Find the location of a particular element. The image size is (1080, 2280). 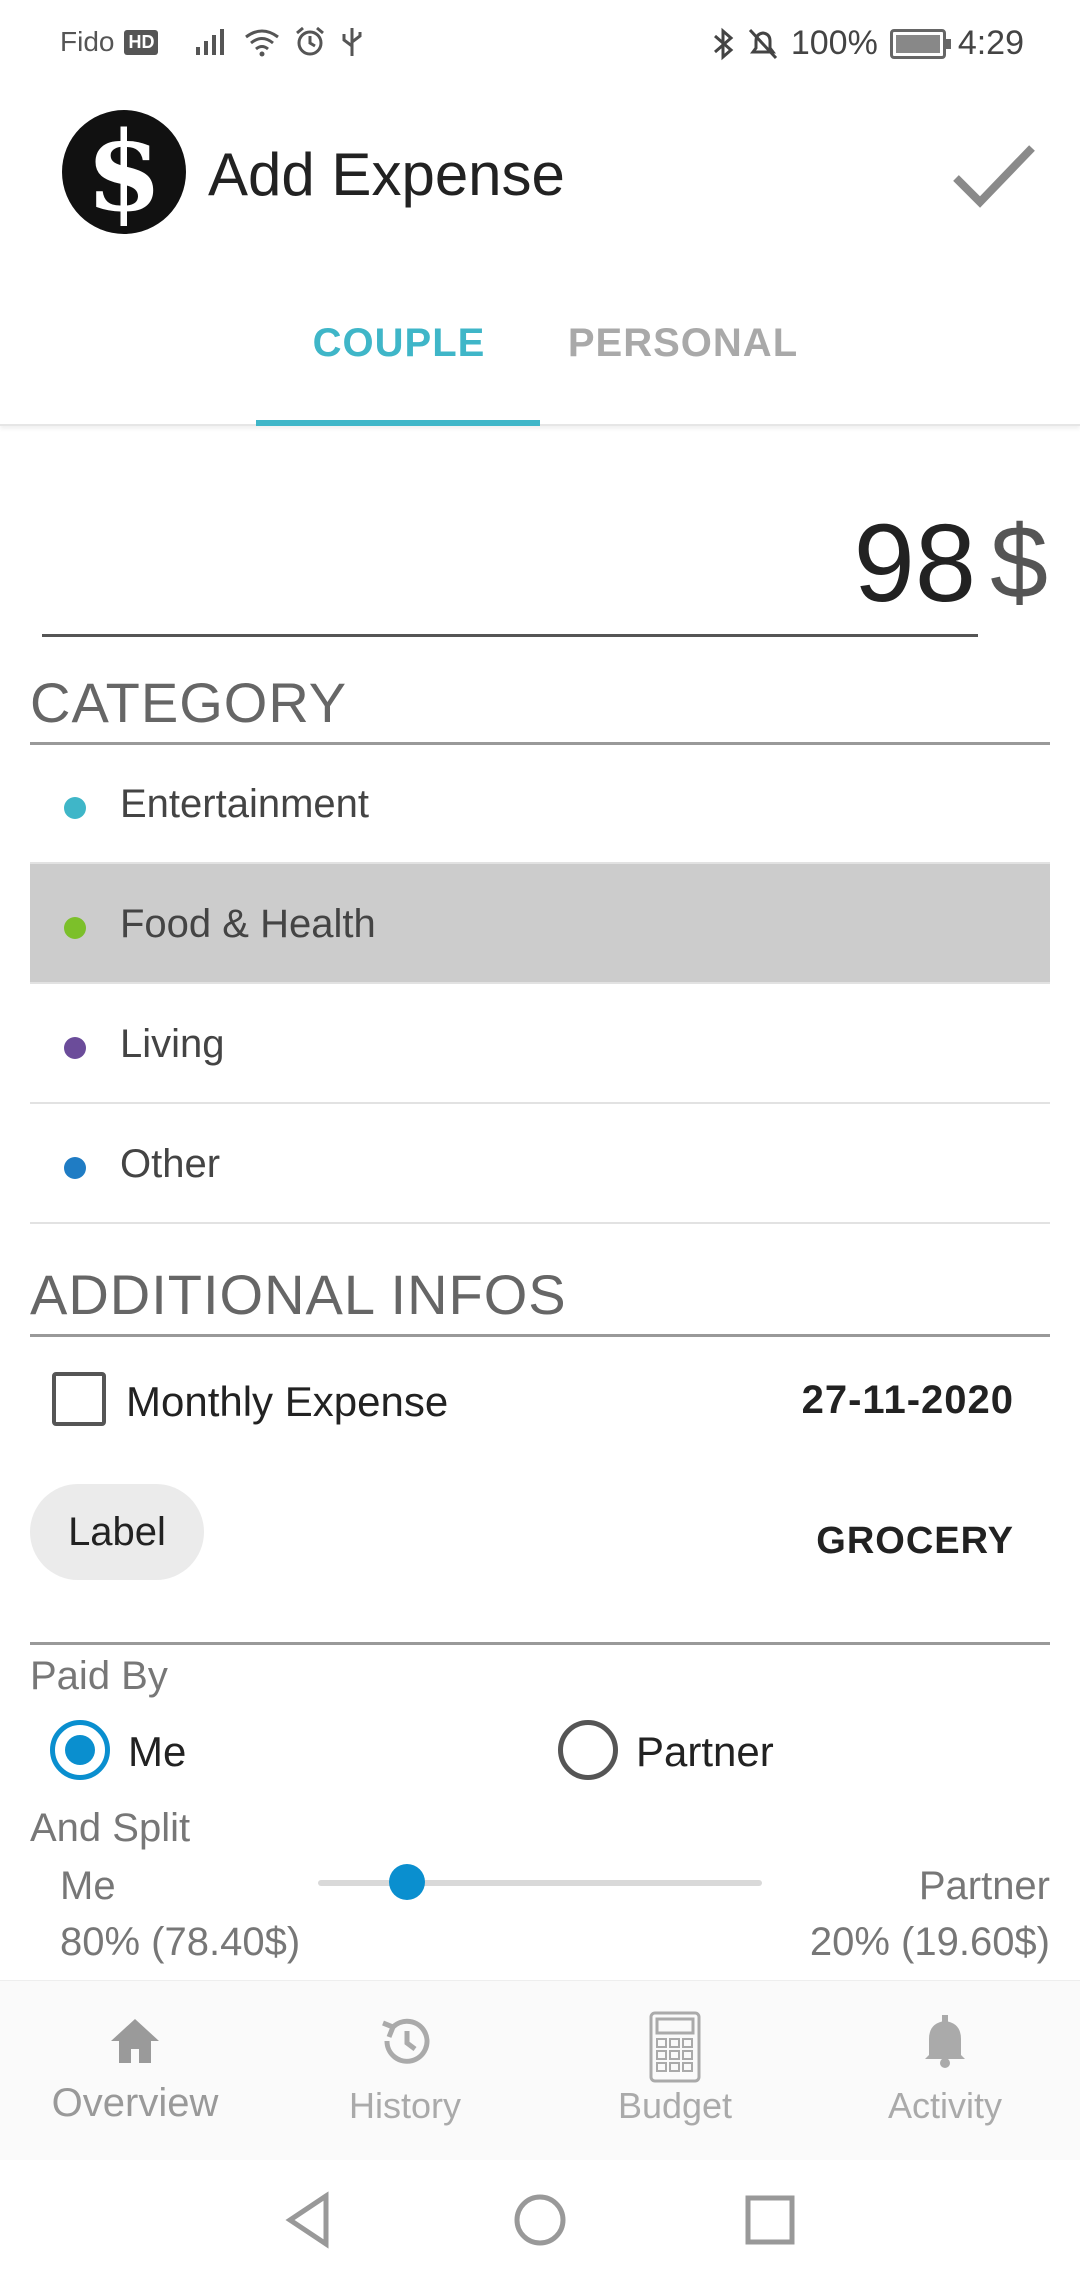

back-icon is located at coordinates (310, 2220).